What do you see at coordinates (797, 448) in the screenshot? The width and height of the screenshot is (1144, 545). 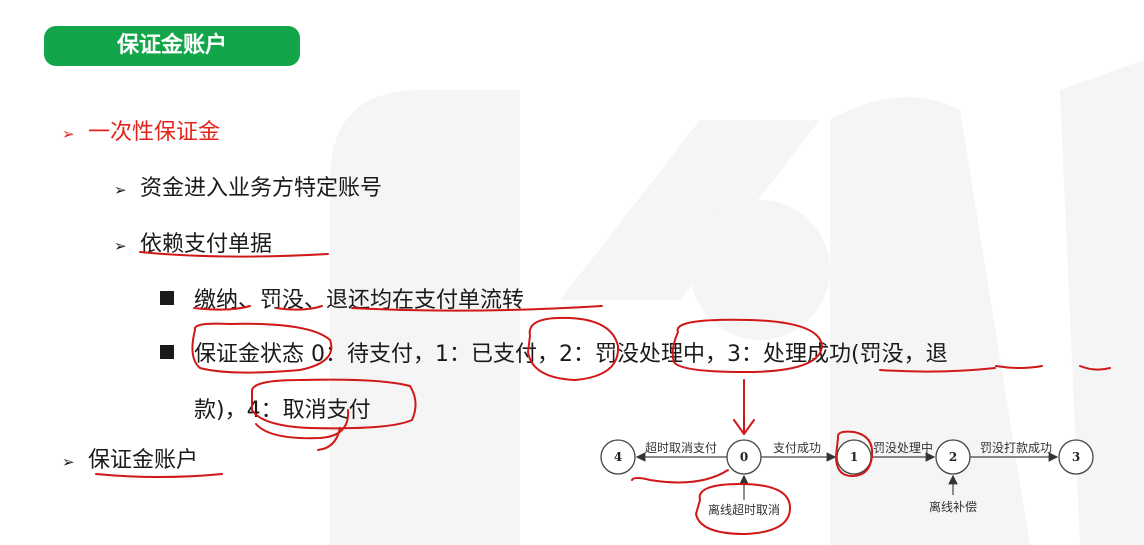 I see `edge-label-pay-success: 支付成功` at bounding box center [797, 448].